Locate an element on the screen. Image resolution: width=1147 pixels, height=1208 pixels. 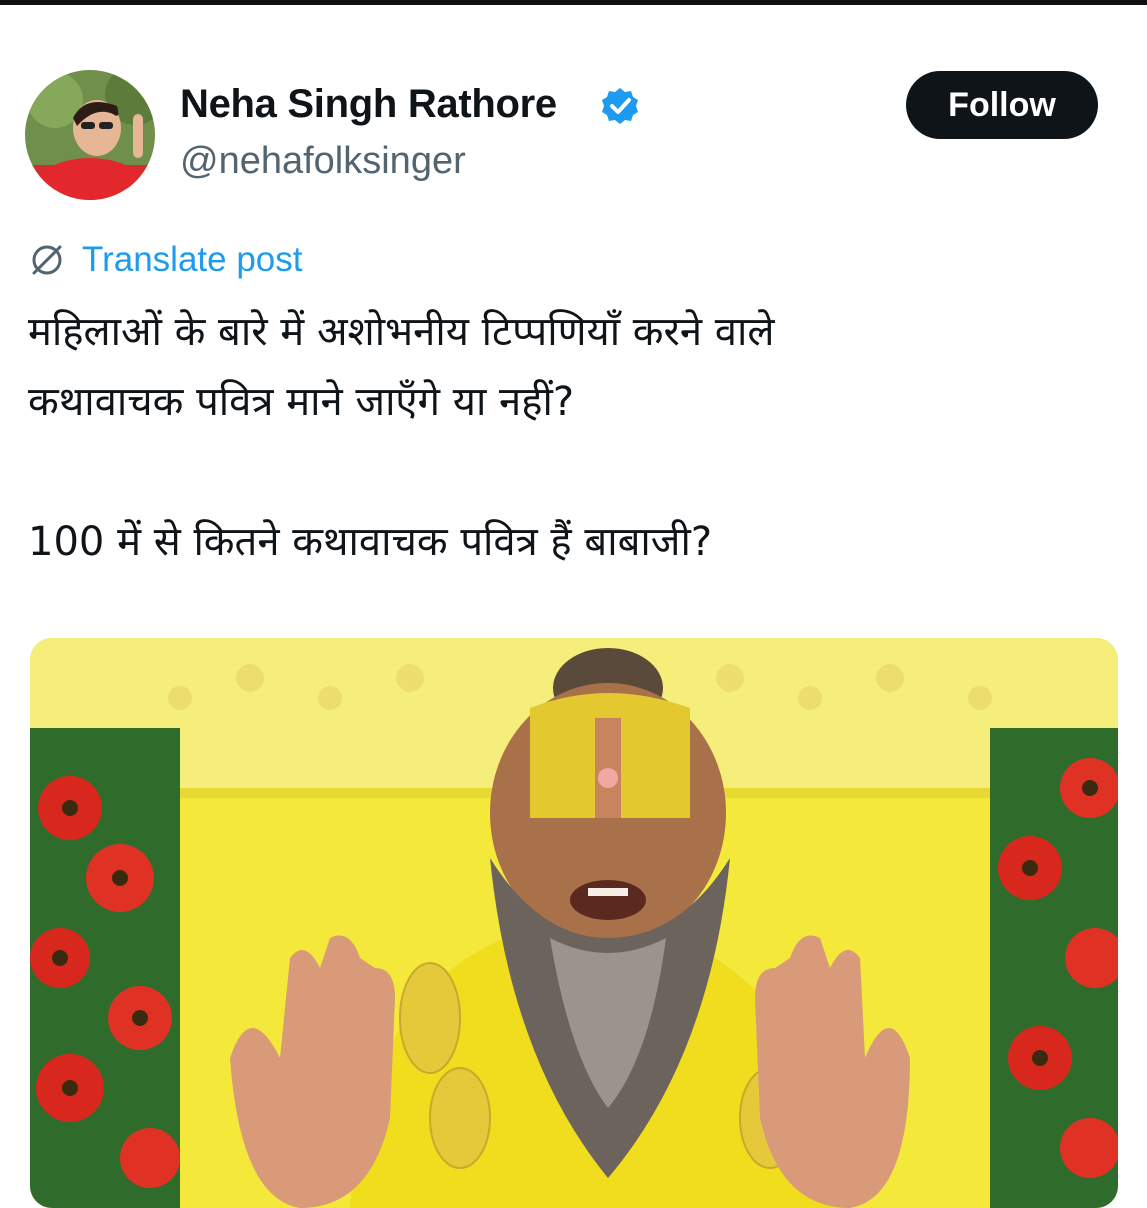
post-text-line: कथावाचक पवित्र माने जाएँगे या नहीं? is located at coordinates (301, 402).